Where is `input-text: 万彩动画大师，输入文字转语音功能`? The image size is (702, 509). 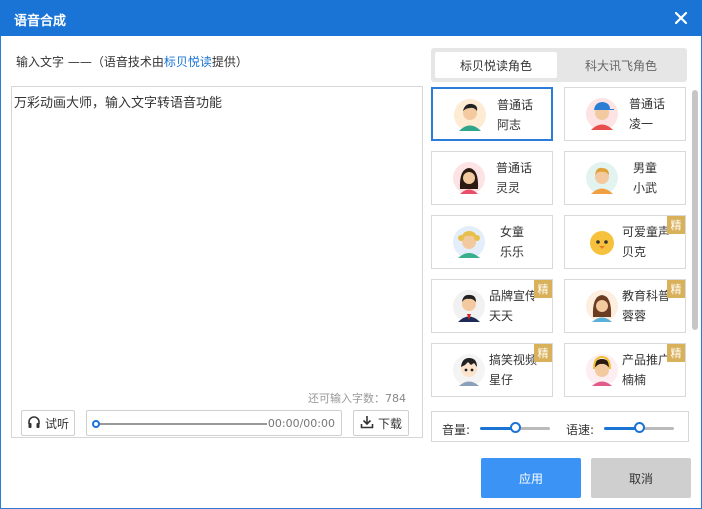 input-text: 万彩动画大师，输入文字转语音功能 is located at coordinates (118, 101).